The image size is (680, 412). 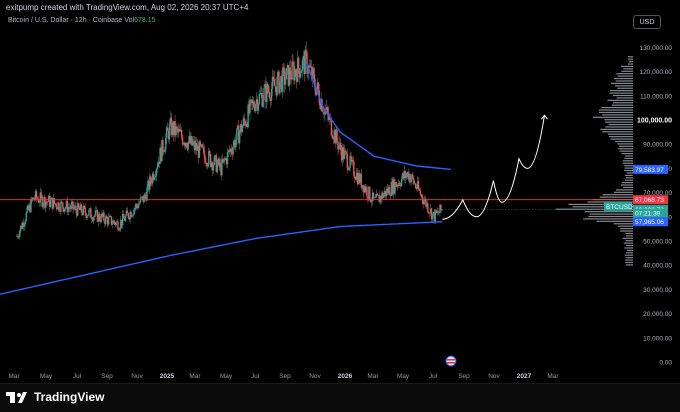 What do you see at coordinates (649, 170) in the screenshot?
I see `price-tag-label: 79,583.97` at bounding box center [649, 170].